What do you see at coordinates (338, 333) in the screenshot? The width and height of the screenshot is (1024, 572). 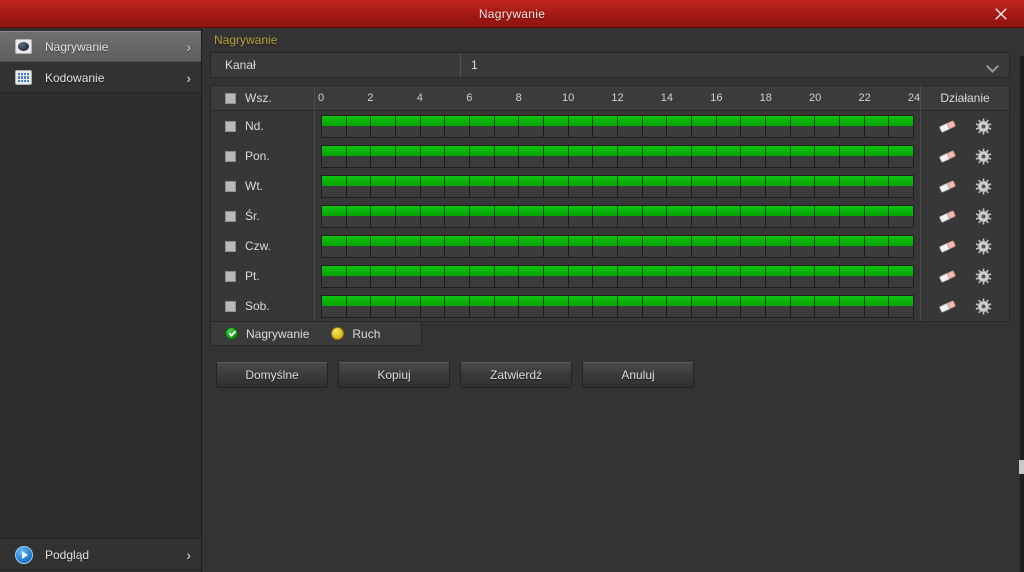 I see `motion-dot-icon` at bounding box center [338, 333].